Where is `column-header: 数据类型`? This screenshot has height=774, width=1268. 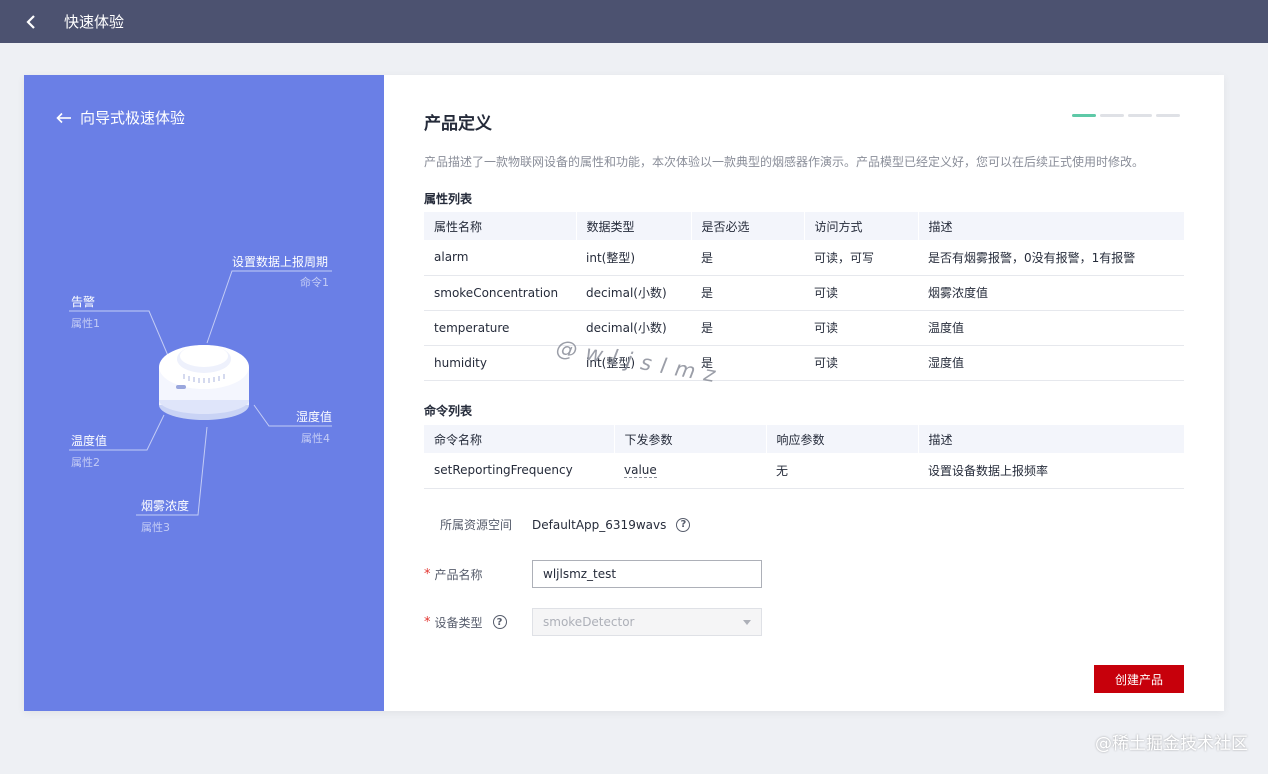
column-header: 数据类型 is located at coordinates (634, 226).